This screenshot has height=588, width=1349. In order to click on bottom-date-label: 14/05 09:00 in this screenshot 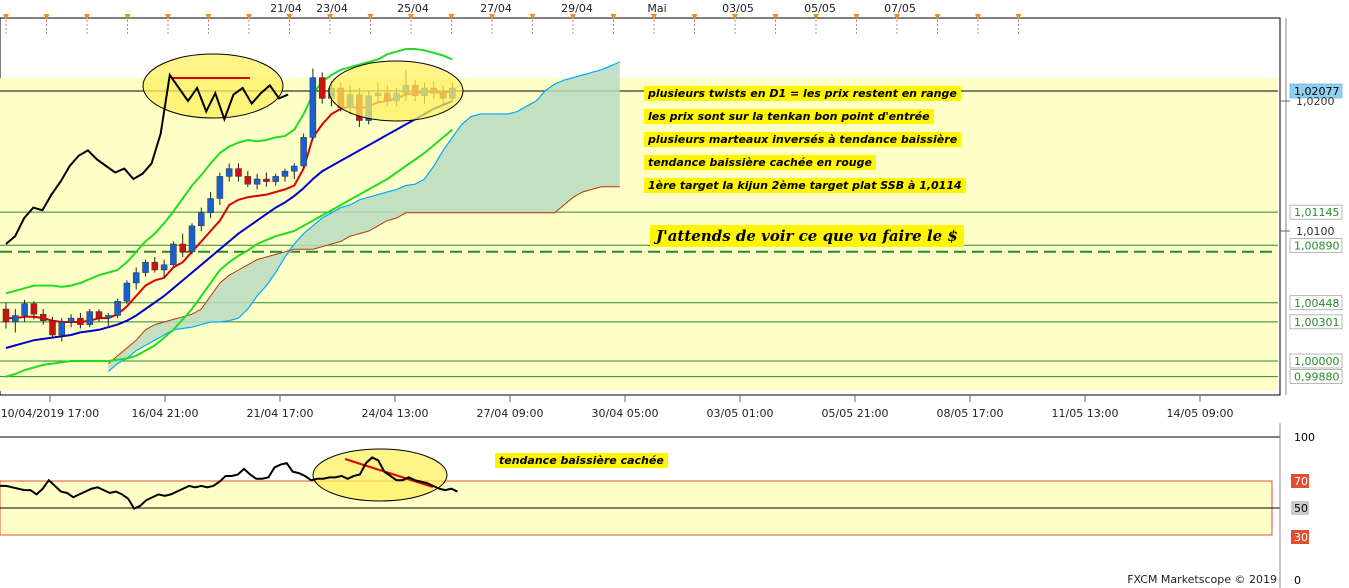, I will do `click(1200, 413)`.